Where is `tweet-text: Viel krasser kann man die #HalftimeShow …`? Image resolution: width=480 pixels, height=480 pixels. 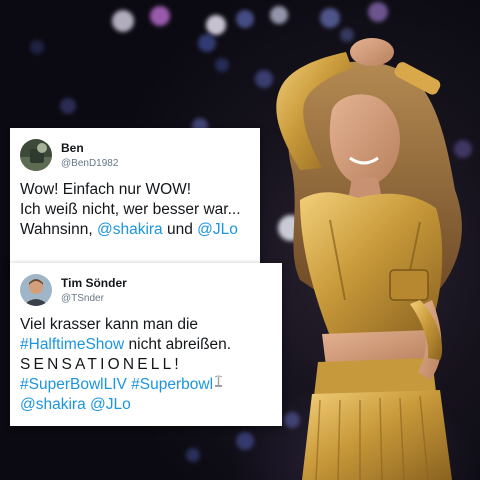 tweet-text: Viel krasser kann man die #HalftimeShow … is located at coordinates (147, 365).